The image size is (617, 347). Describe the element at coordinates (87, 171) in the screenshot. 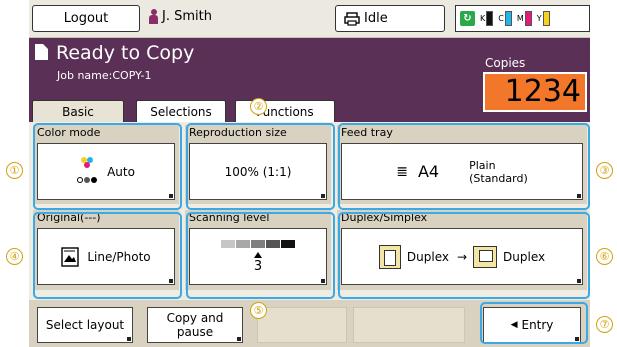

I see `color-mode-icon` at that location.